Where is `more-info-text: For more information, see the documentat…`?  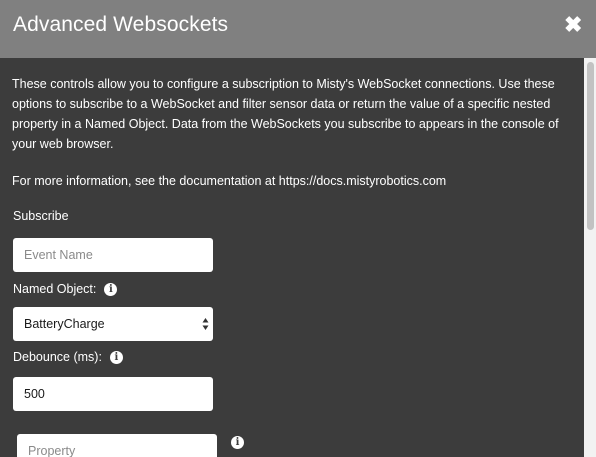 more-info-text: For more information, see the documentat… is located at coordinates (229, 181).